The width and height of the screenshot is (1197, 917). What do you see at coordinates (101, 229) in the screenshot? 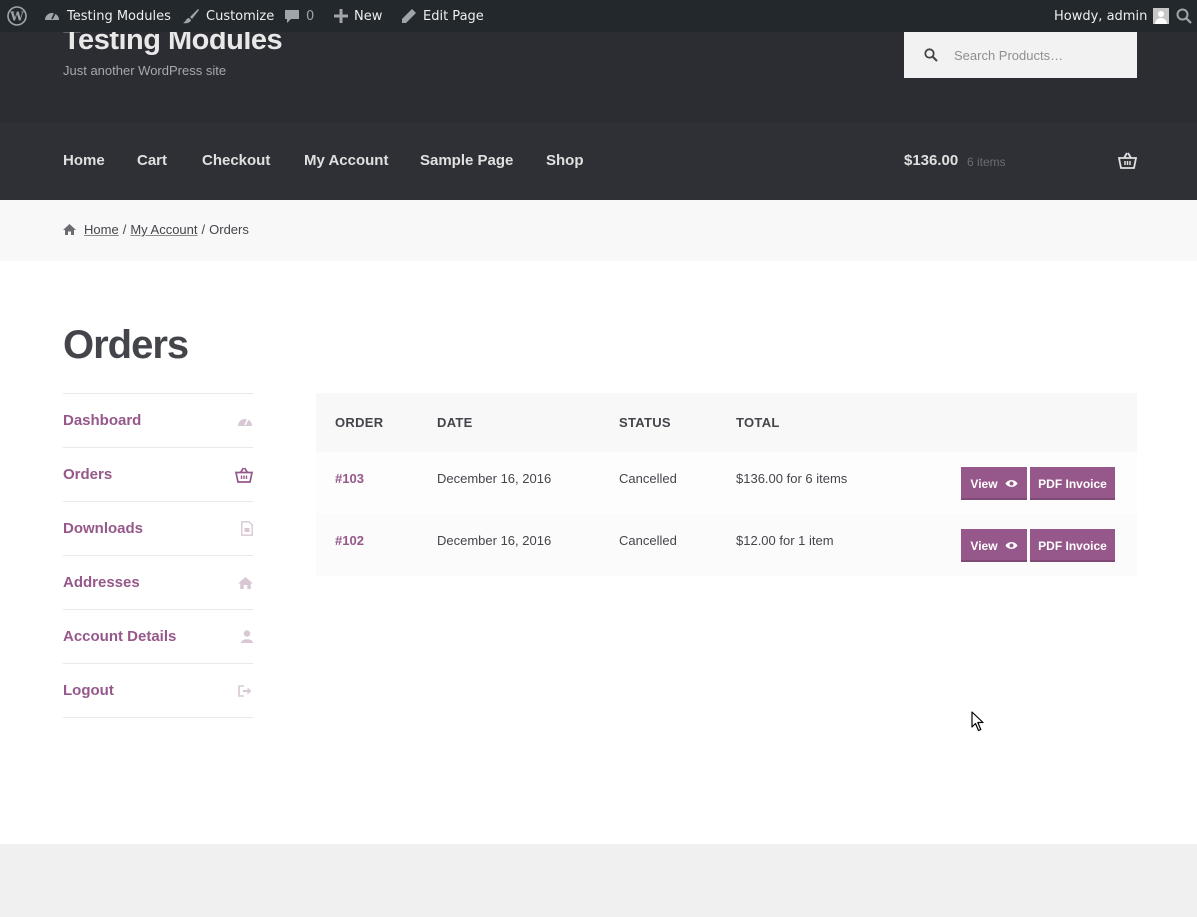
I see `breadcrumb-home-link: Home` at bounding box center [101, 229].